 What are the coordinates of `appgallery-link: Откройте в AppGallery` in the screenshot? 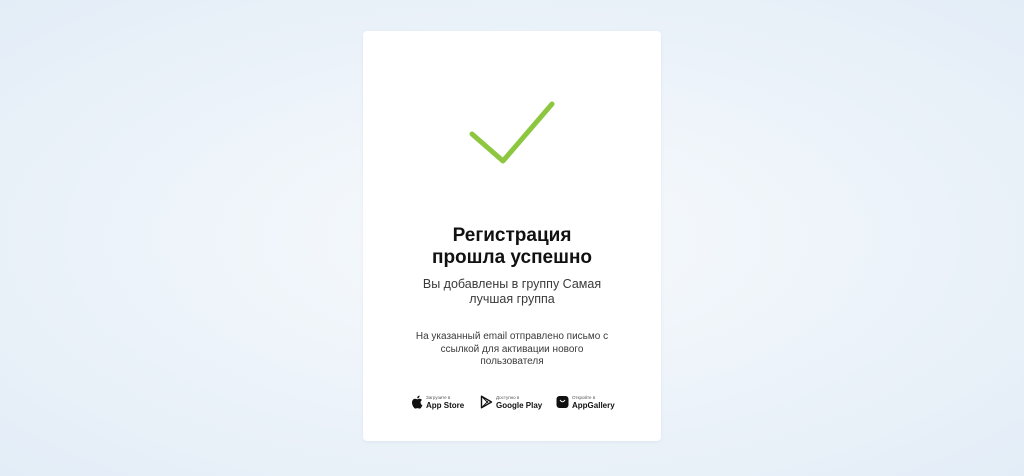 It's located at (586, 403).